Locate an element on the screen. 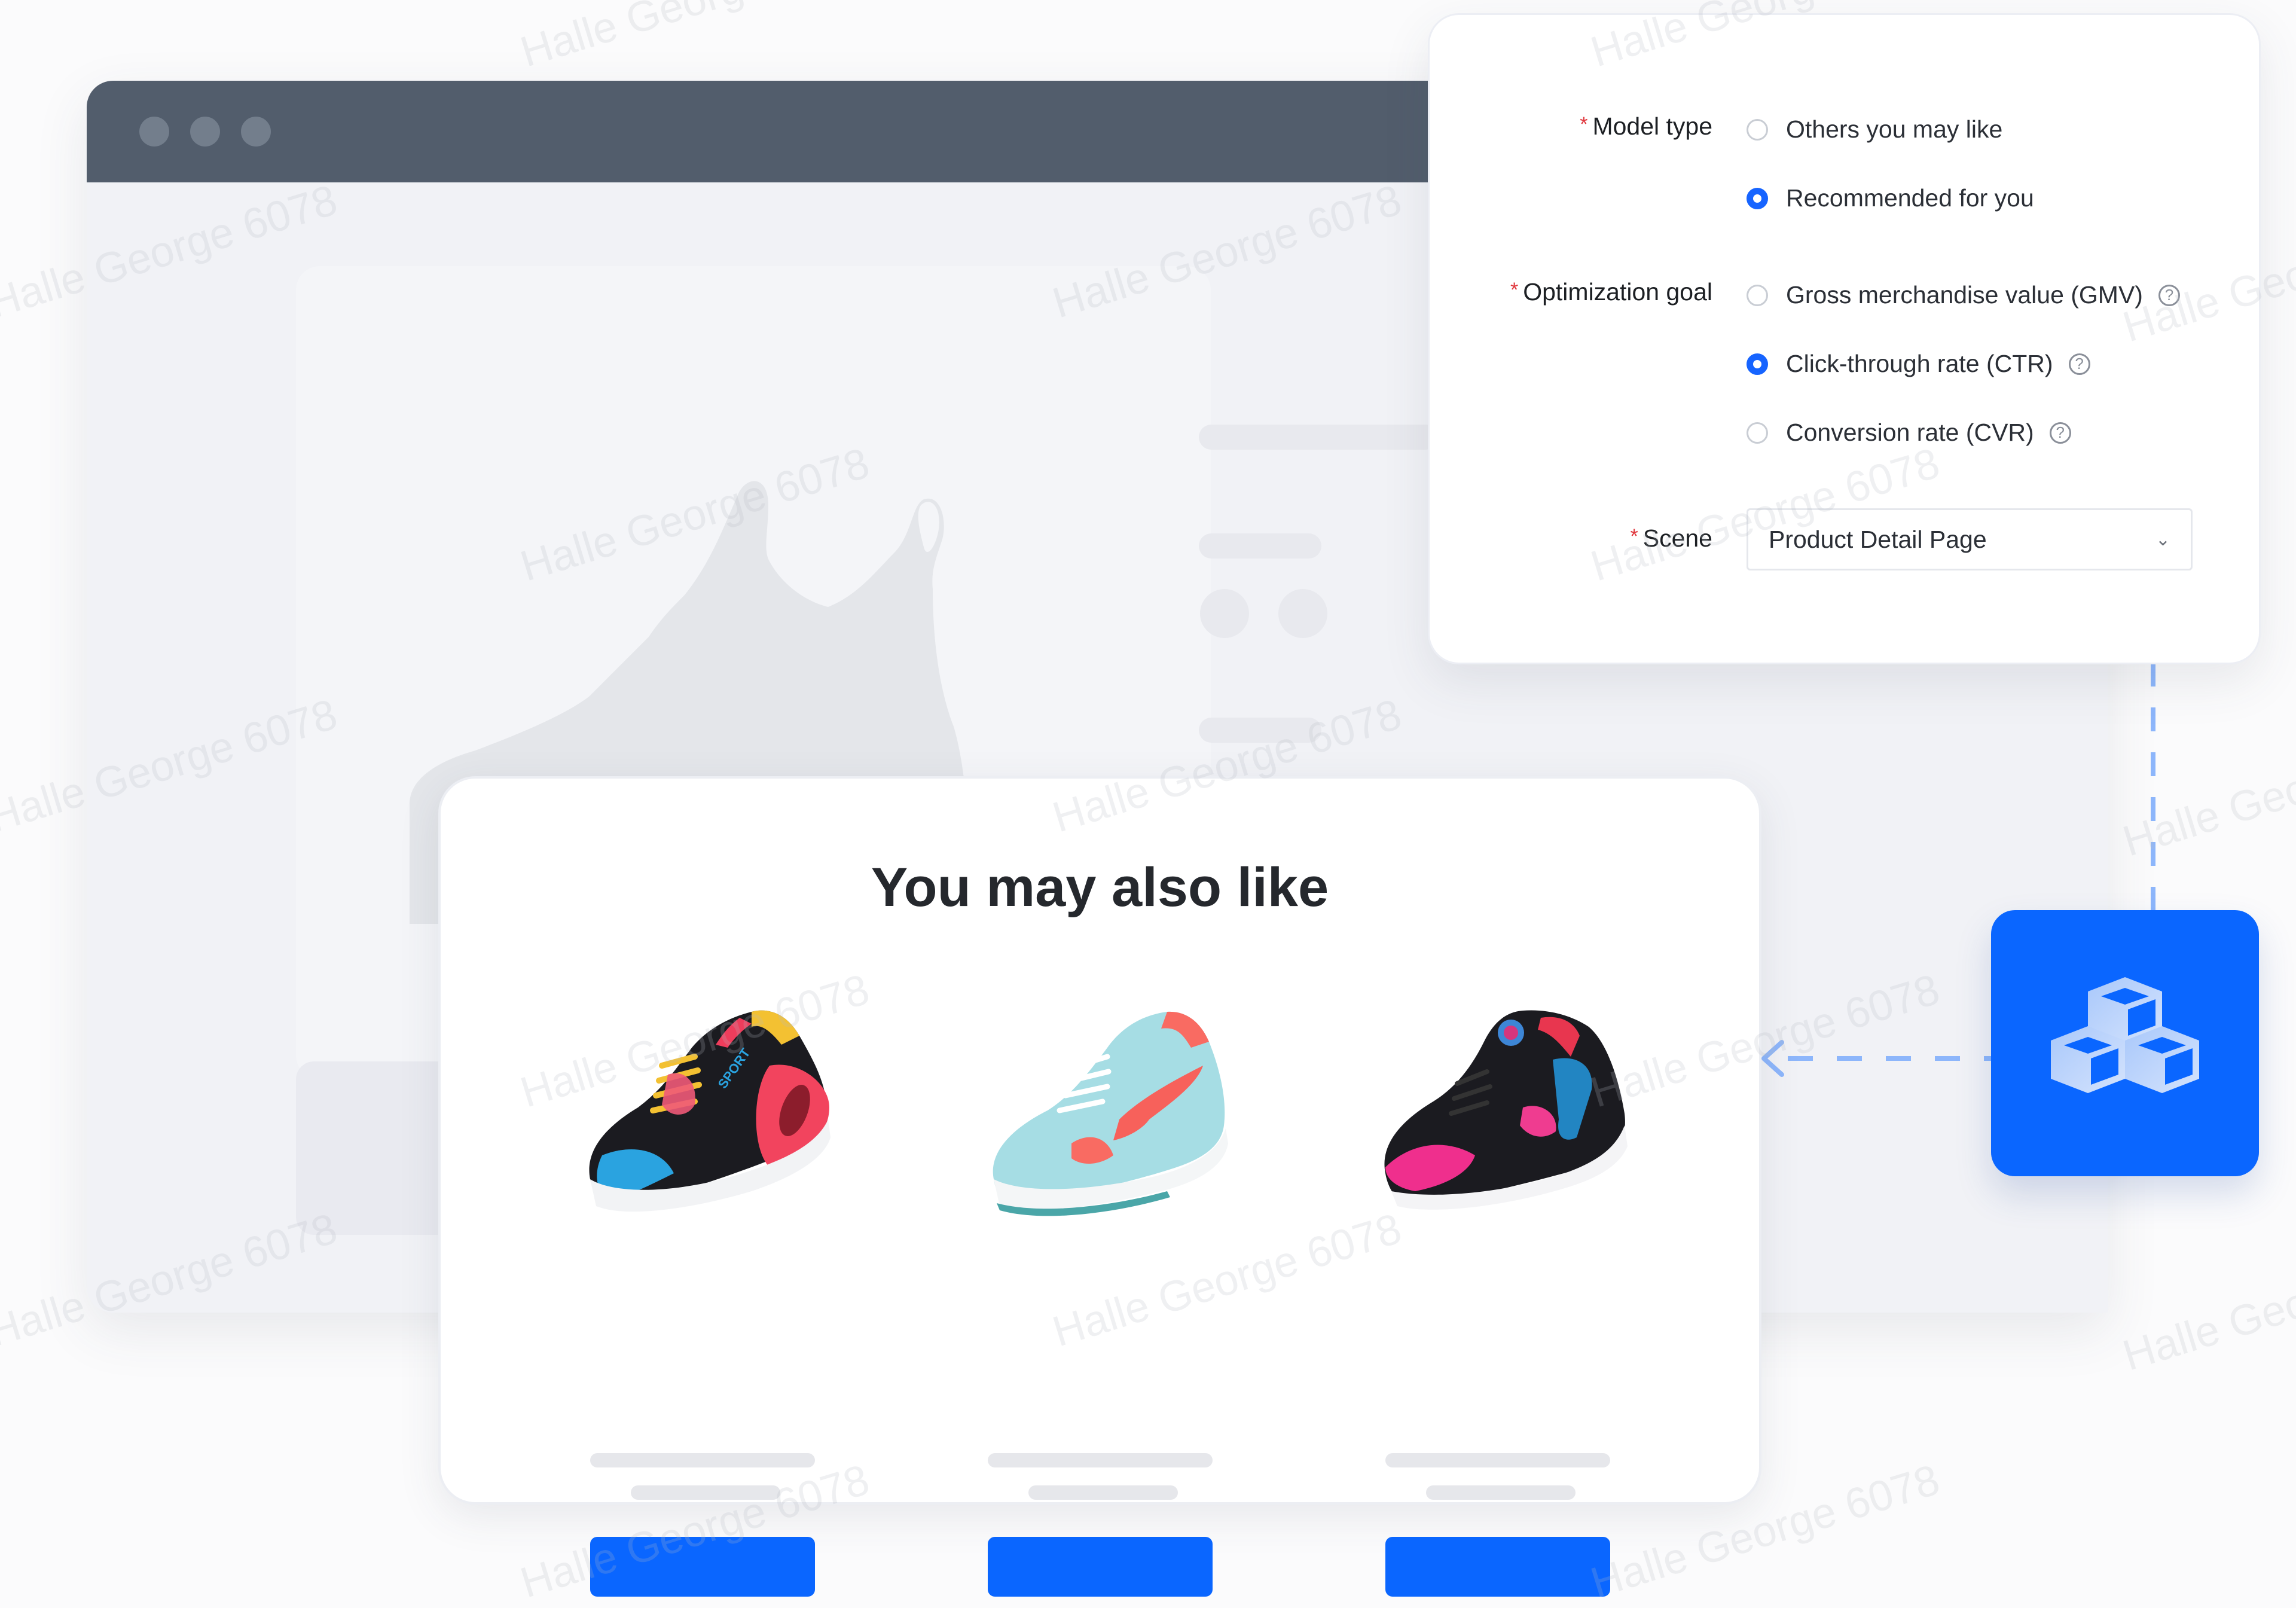 The image size is (2296, 1608). radio-goal-cvr: Conversion rate (CVR) ? is located at coordinates (1909, 433).